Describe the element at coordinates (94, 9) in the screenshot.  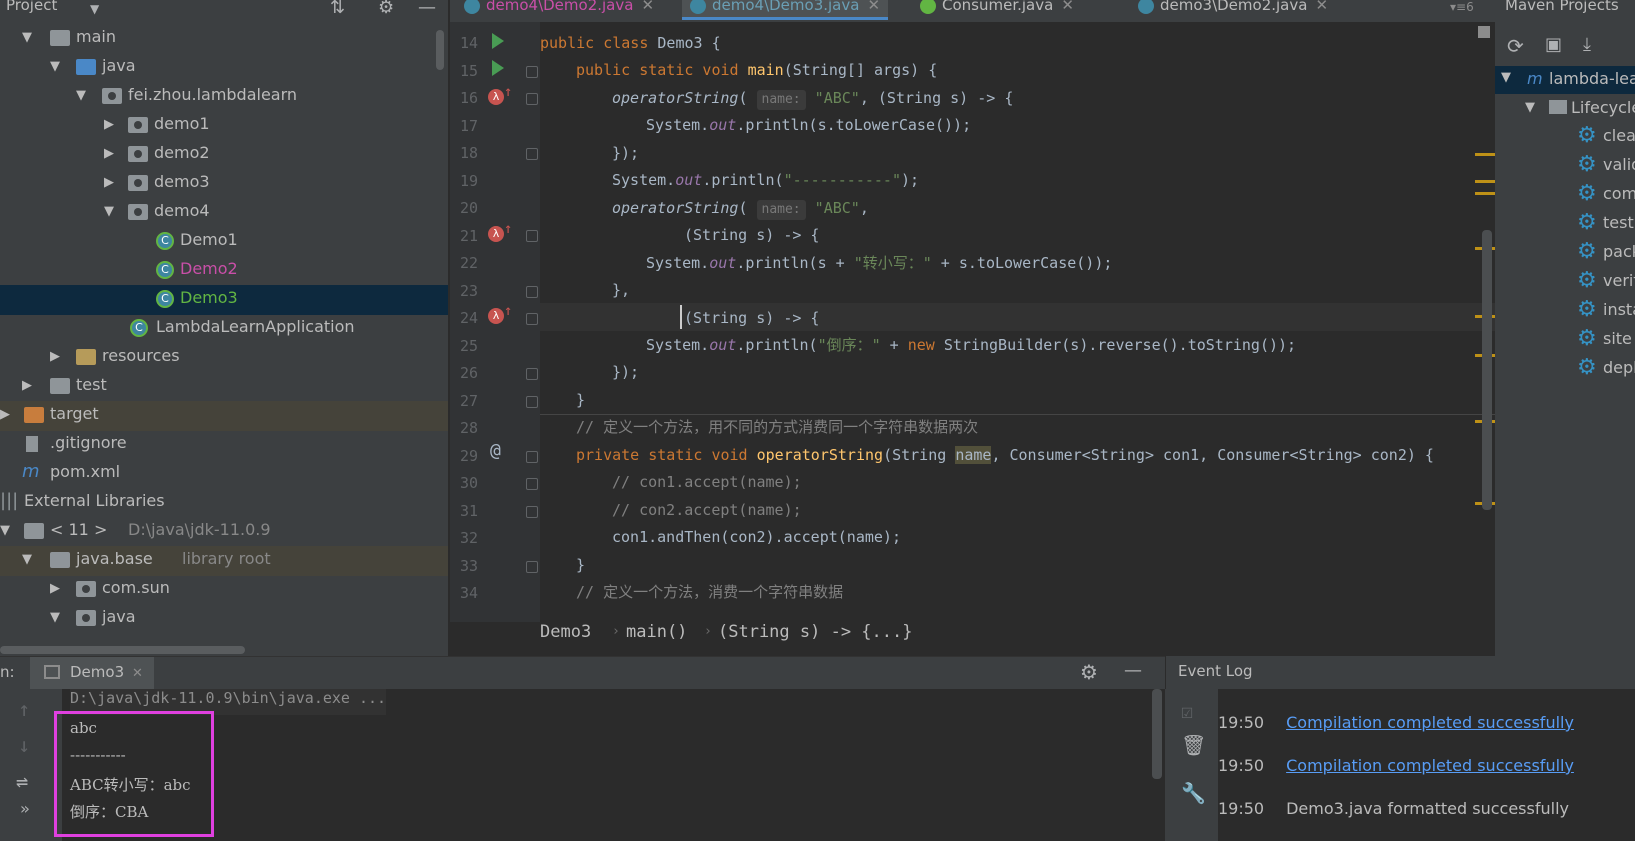
I see `dropdown-arrow-icon: ▼` at that location.